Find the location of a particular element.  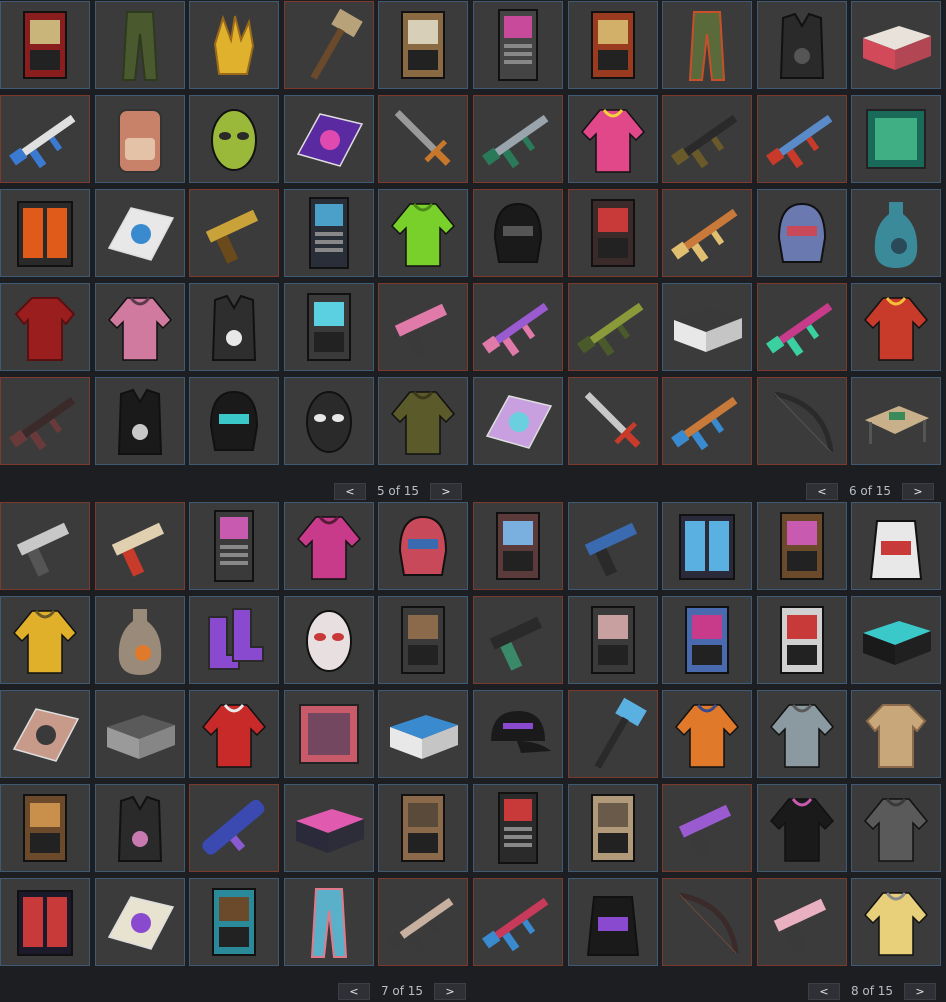

inventory-slot-large-box is located at coordinates (896, 45).